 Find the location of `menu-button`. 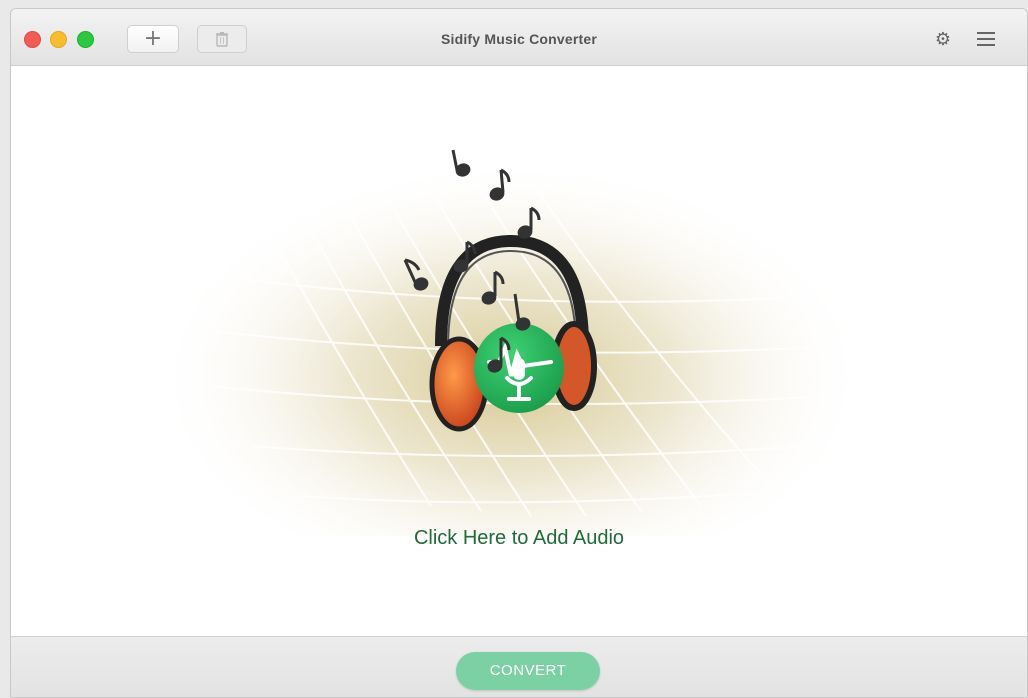

menu-button is located at coordinates (987, 39).